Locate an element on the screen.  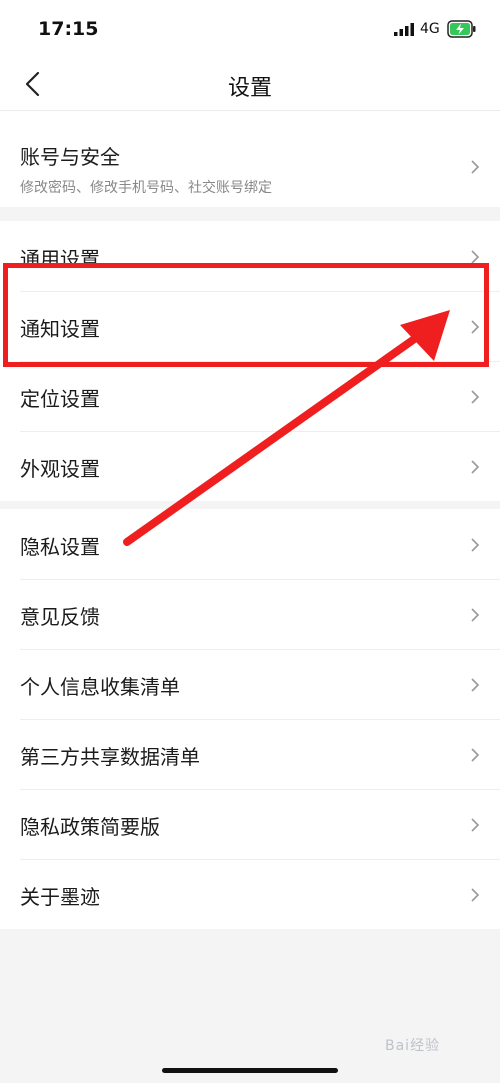
annotation-arrow is located at coordinates (286, 428).